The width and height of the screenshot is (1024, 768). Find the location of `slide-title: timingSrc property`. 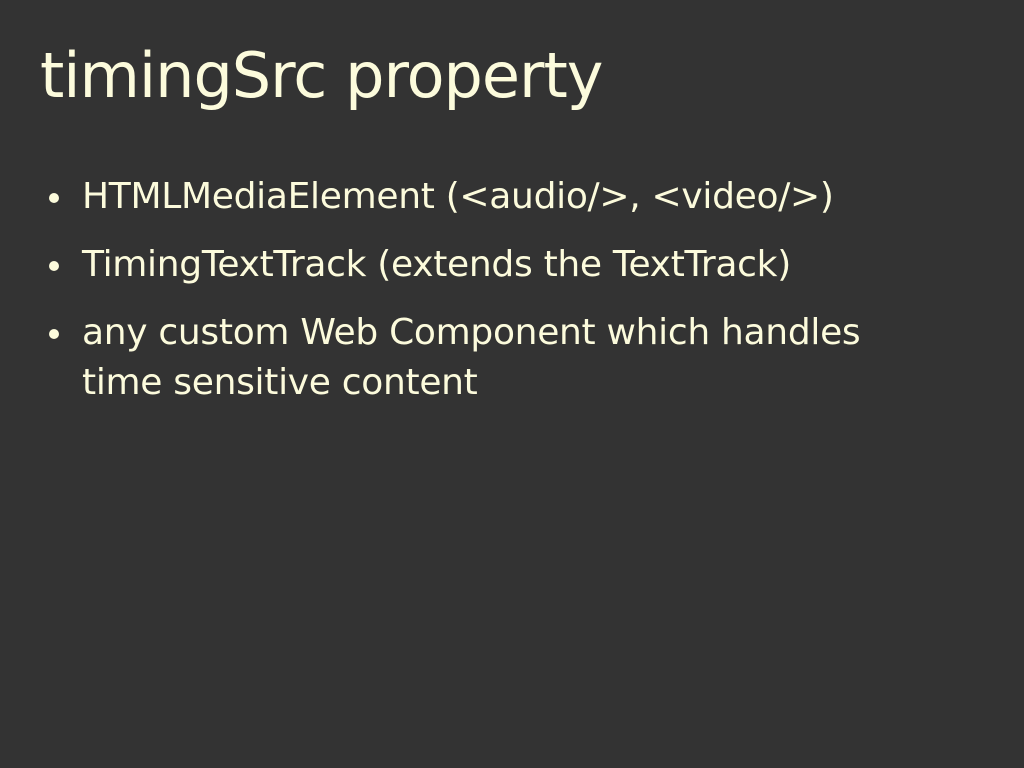

slide-title: timingSrc property is located at coordinates (321, 75).